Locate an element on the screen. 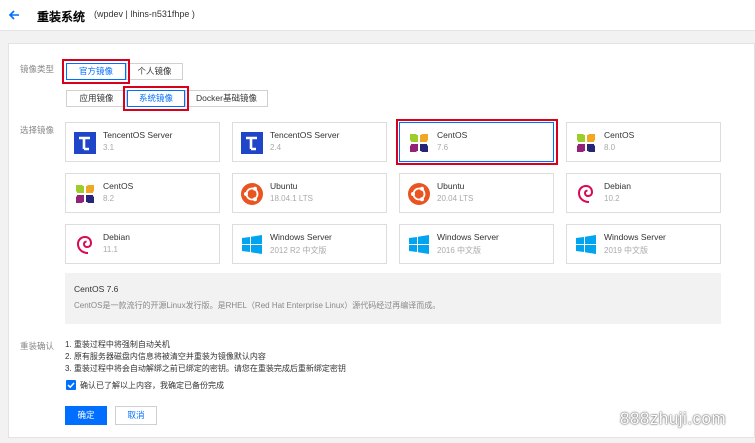  image-version: 2016 中文版 is located at coordinates (459, 250).